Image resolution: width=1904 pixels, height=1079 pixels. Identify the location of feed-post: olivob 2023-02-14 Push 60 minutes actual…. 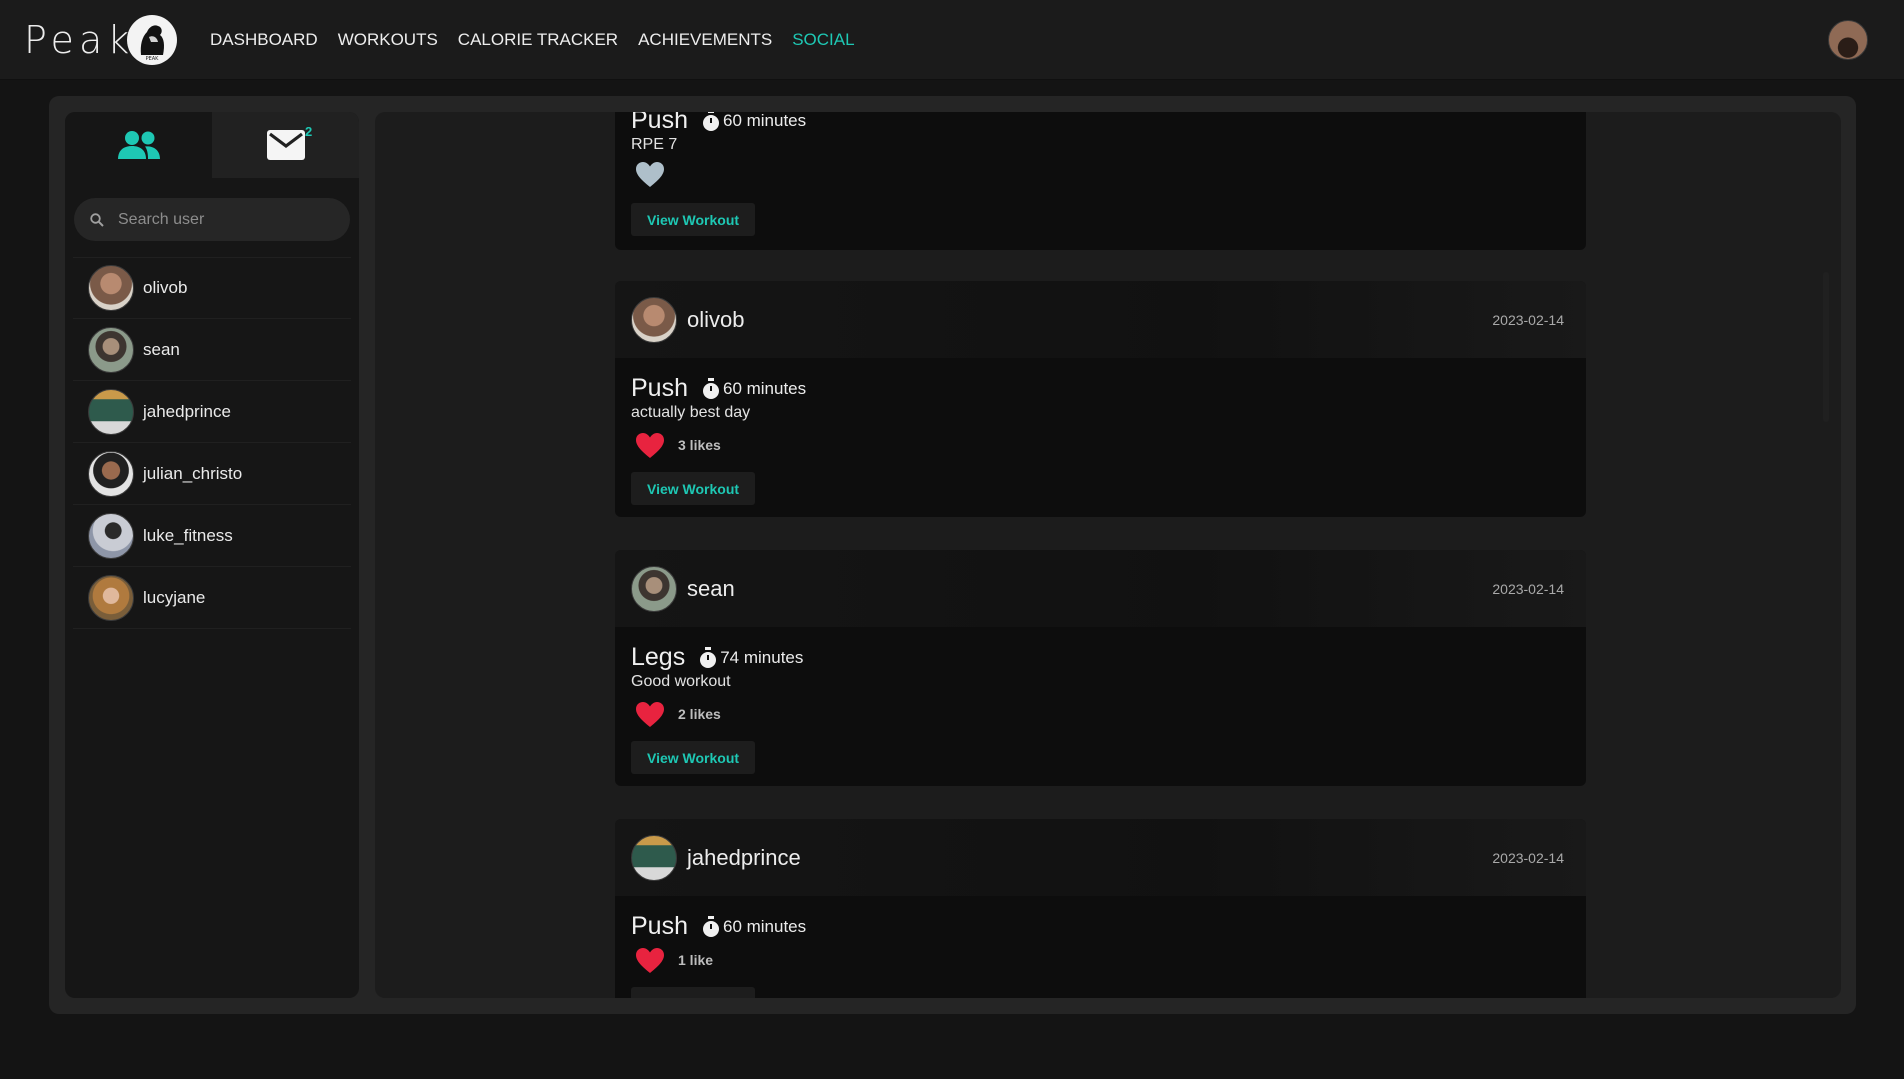
(1100, 399).